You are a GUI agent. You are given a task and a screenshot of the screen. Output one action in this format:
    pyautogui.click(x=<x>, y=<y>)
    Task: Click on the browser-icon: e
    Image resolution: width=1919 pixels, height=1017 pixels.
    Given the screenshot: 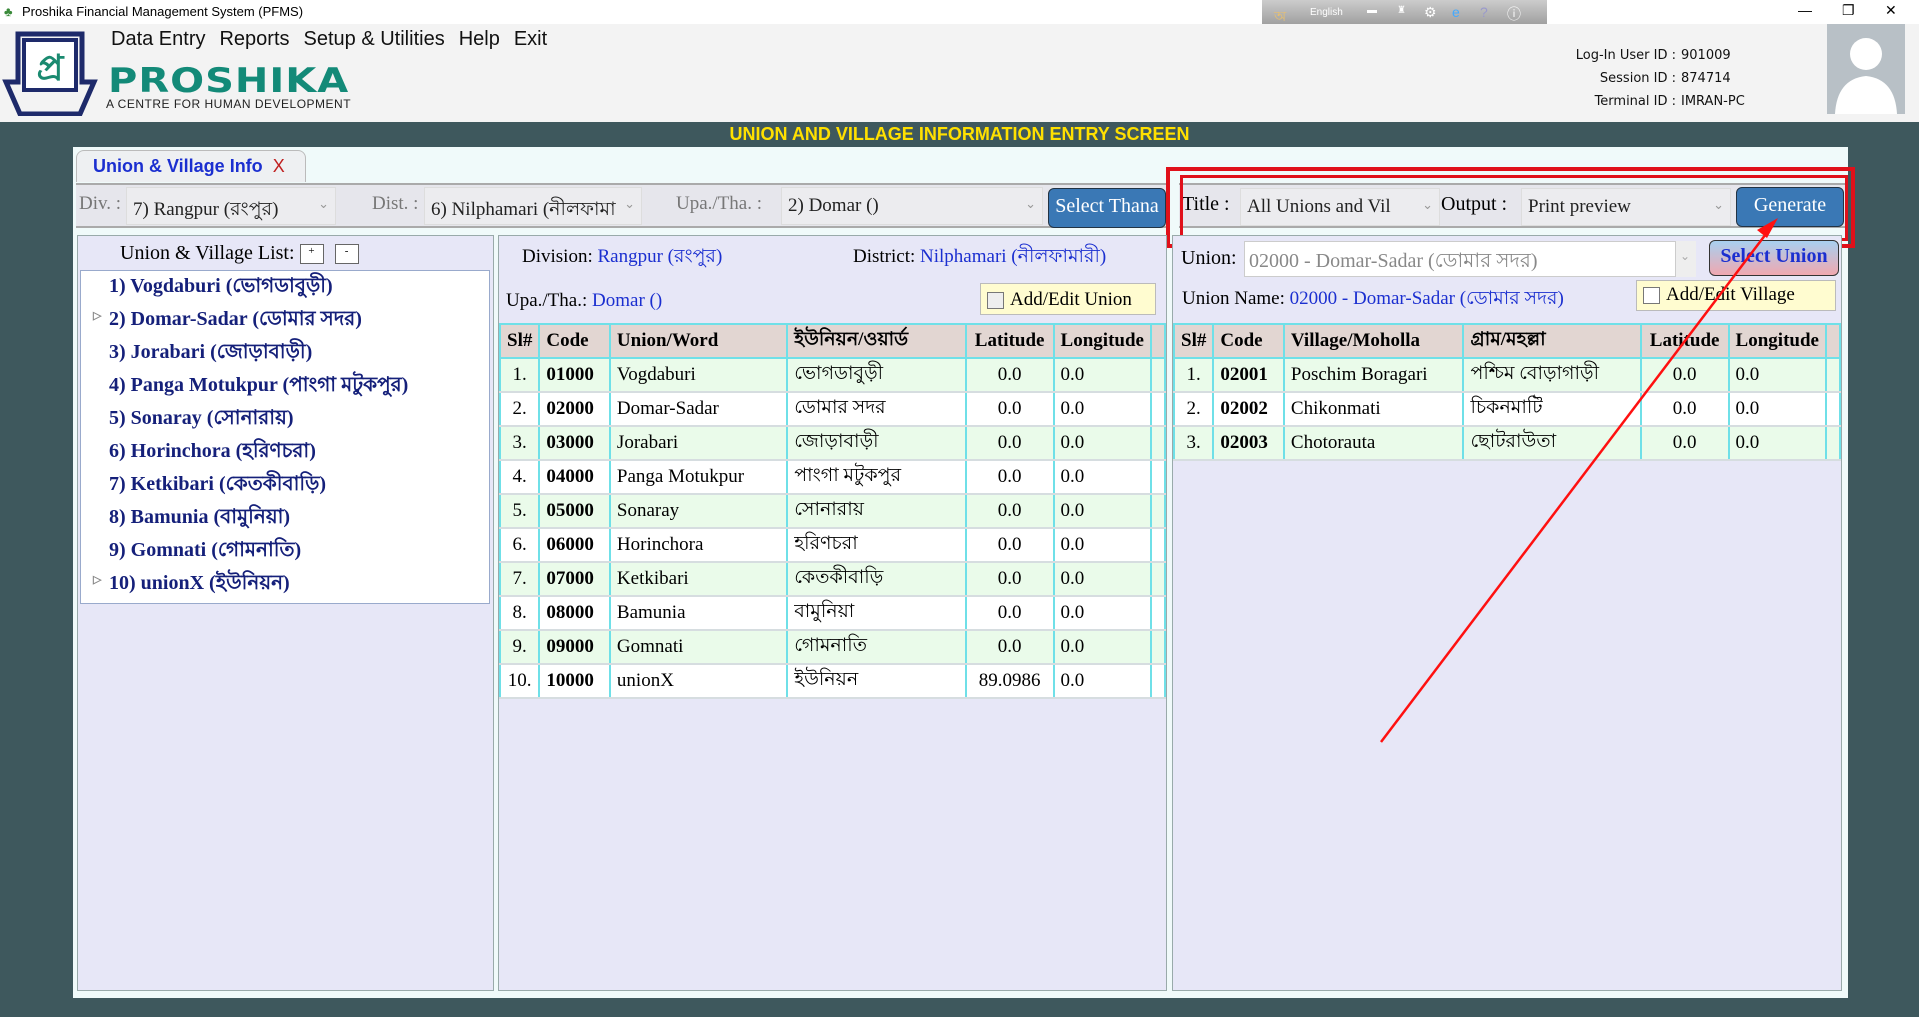 What is the action you would take?
    pyautogui.click(x=1456, y=12)
    